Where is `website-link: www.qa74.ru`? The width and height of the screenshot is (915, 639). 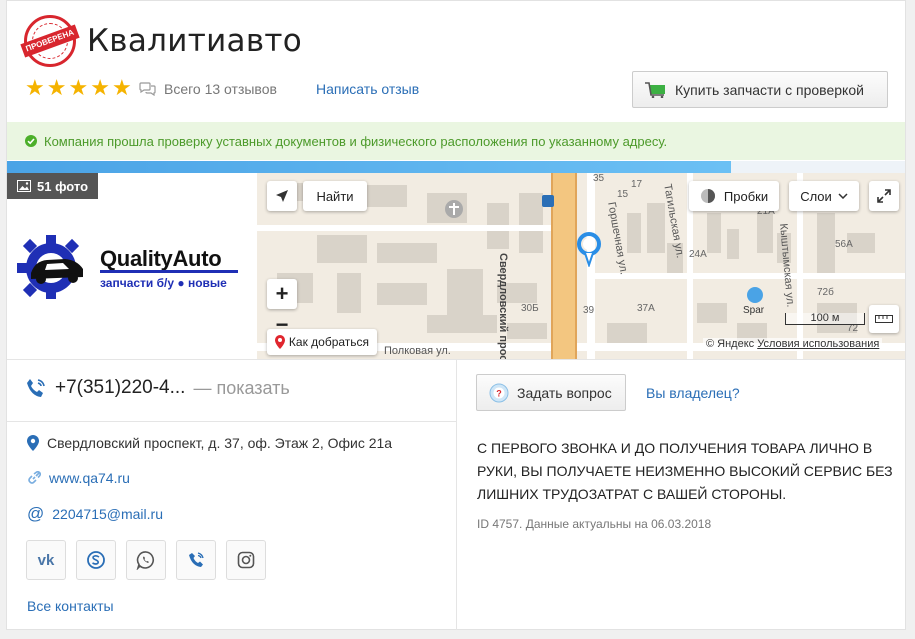
website-link: www.qa74.ru is located at coordinates (89, 478).